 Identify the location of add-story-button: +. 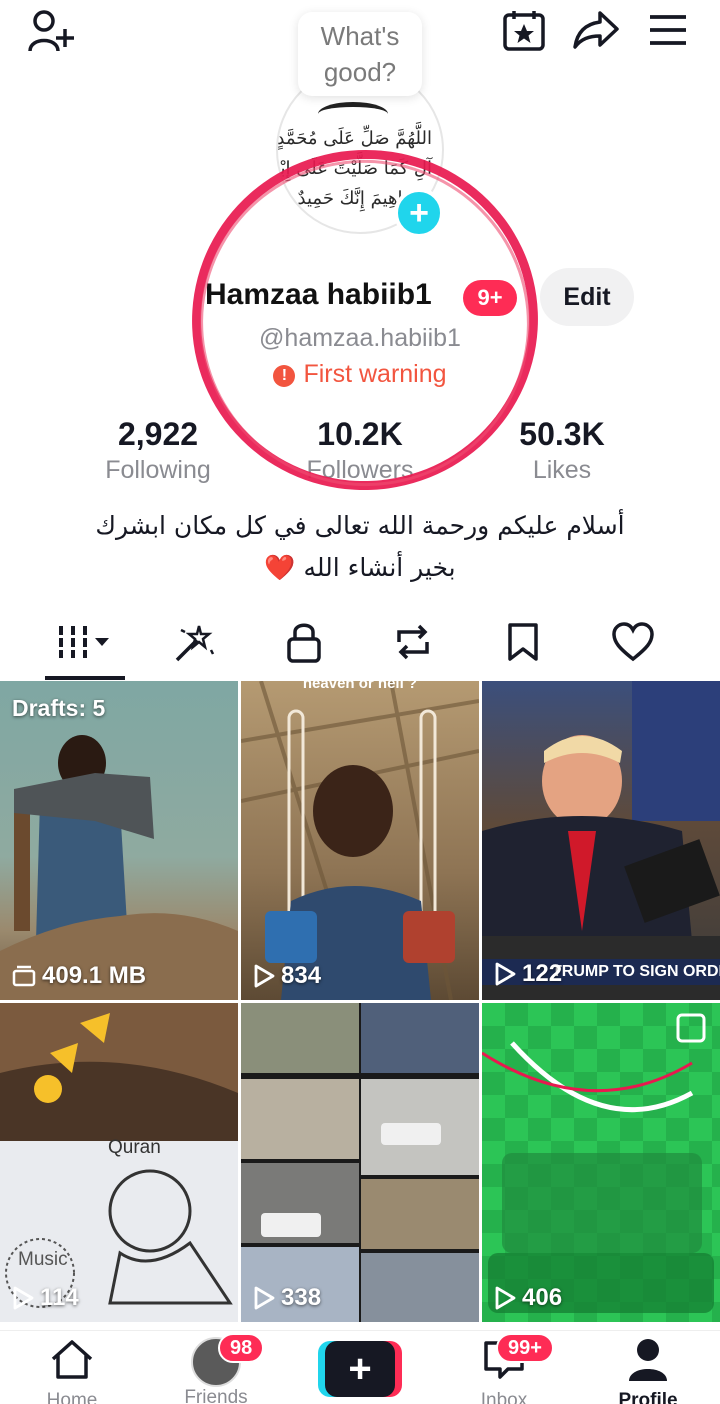
(419, 213).